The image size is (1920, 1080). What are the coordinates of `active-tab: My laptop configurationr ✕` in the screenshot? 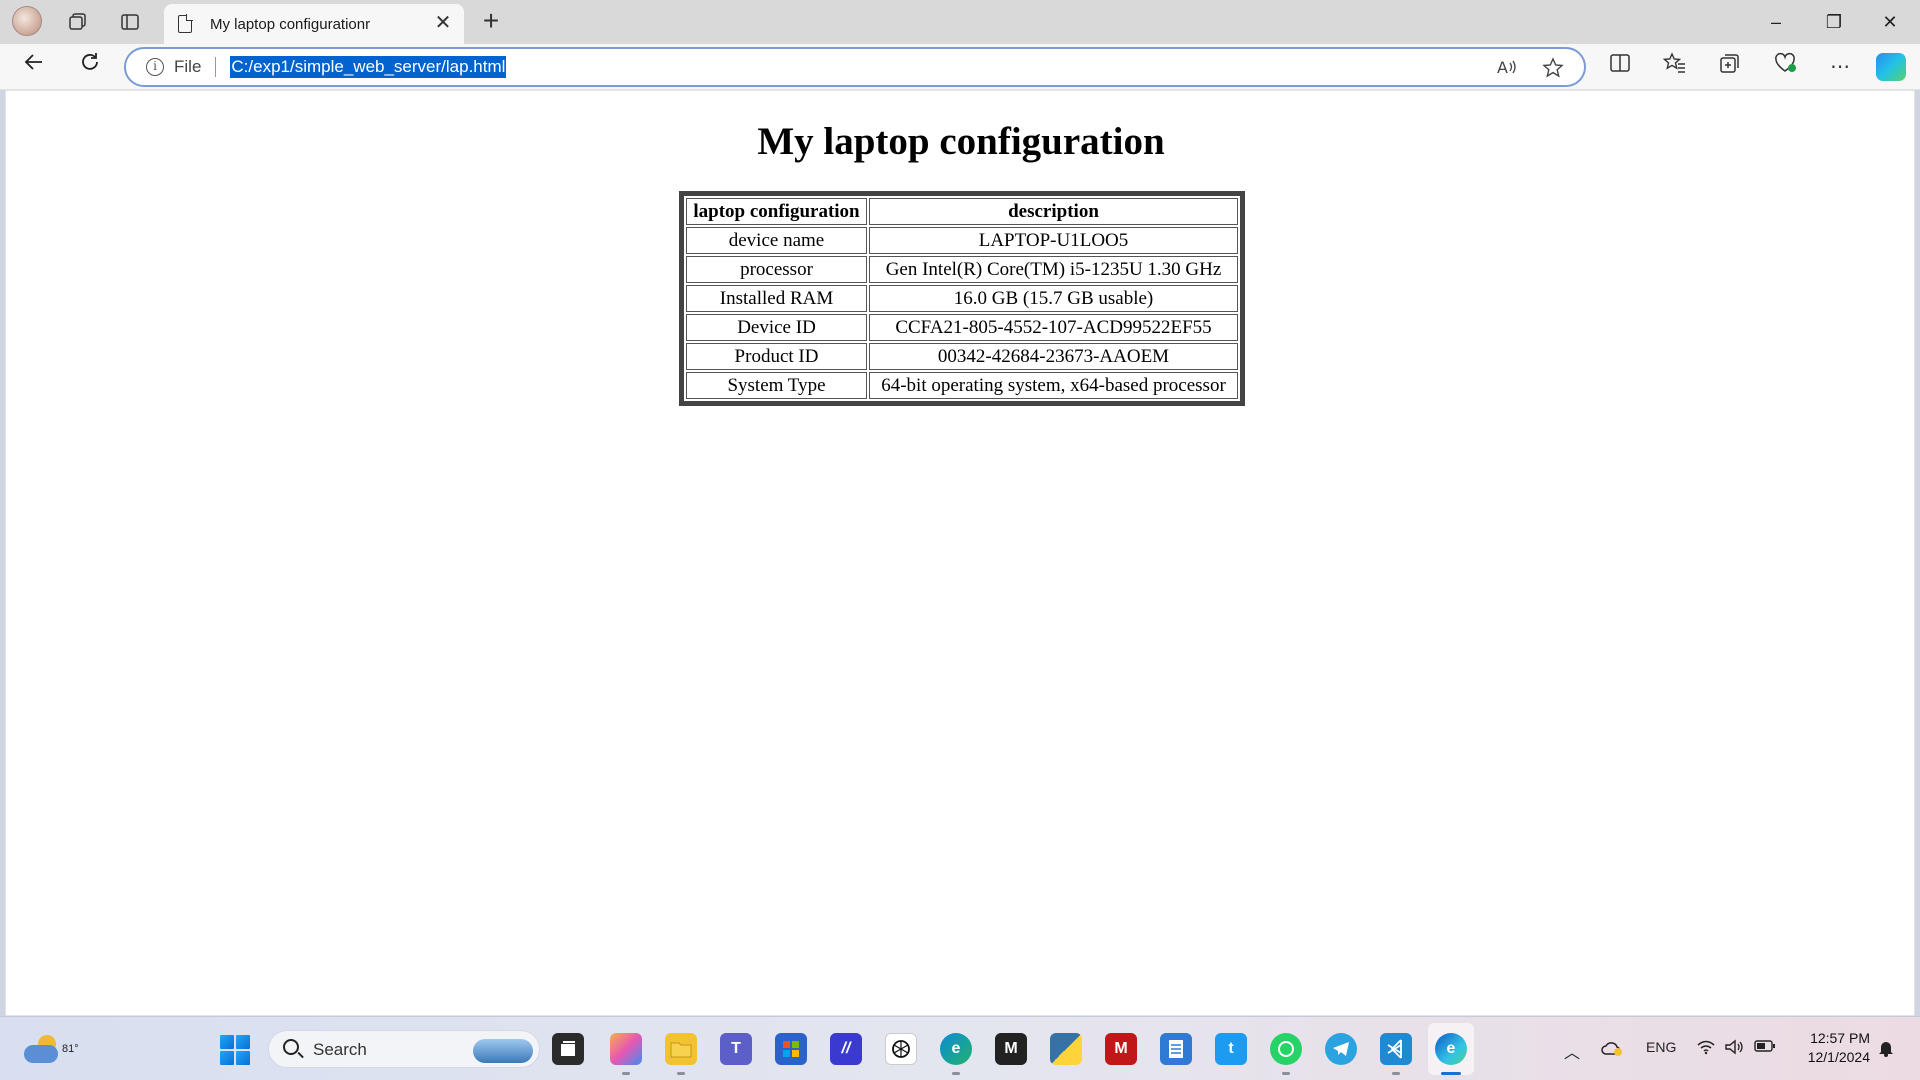 It's located at (314, 24).